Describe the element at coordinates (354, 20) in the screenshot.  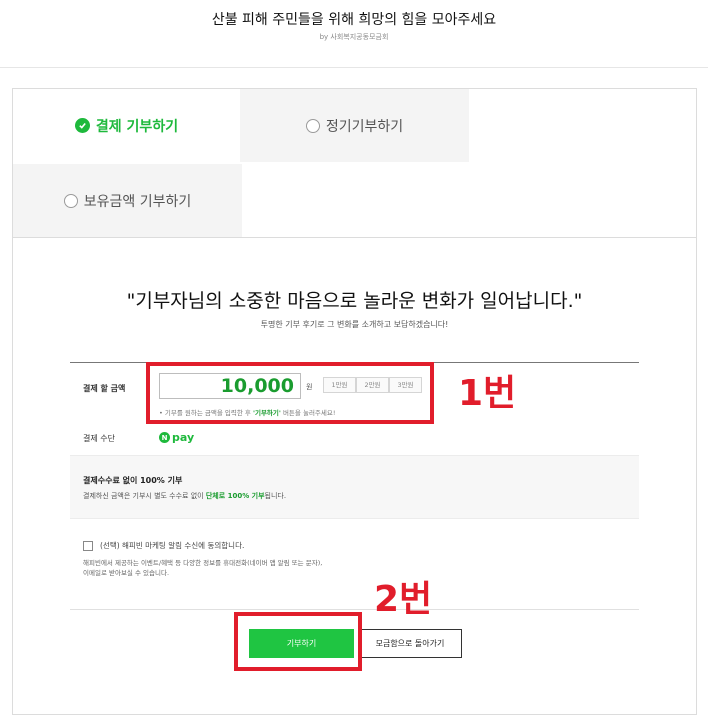
I see `campaign-title: 산불 피해 주민들을 위해 희망의 힘을 모아주세요` at that location.